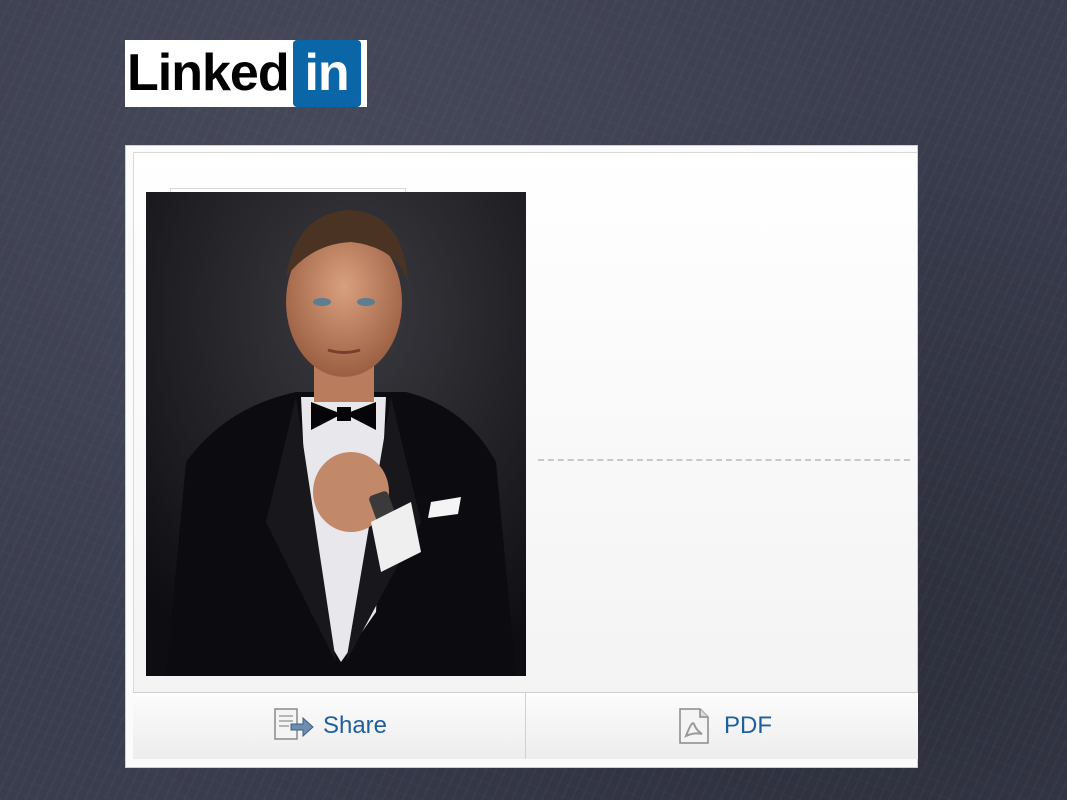 This screenshot has width=1067, height=800. I want to click on share-button: Share, so click(329, 726).